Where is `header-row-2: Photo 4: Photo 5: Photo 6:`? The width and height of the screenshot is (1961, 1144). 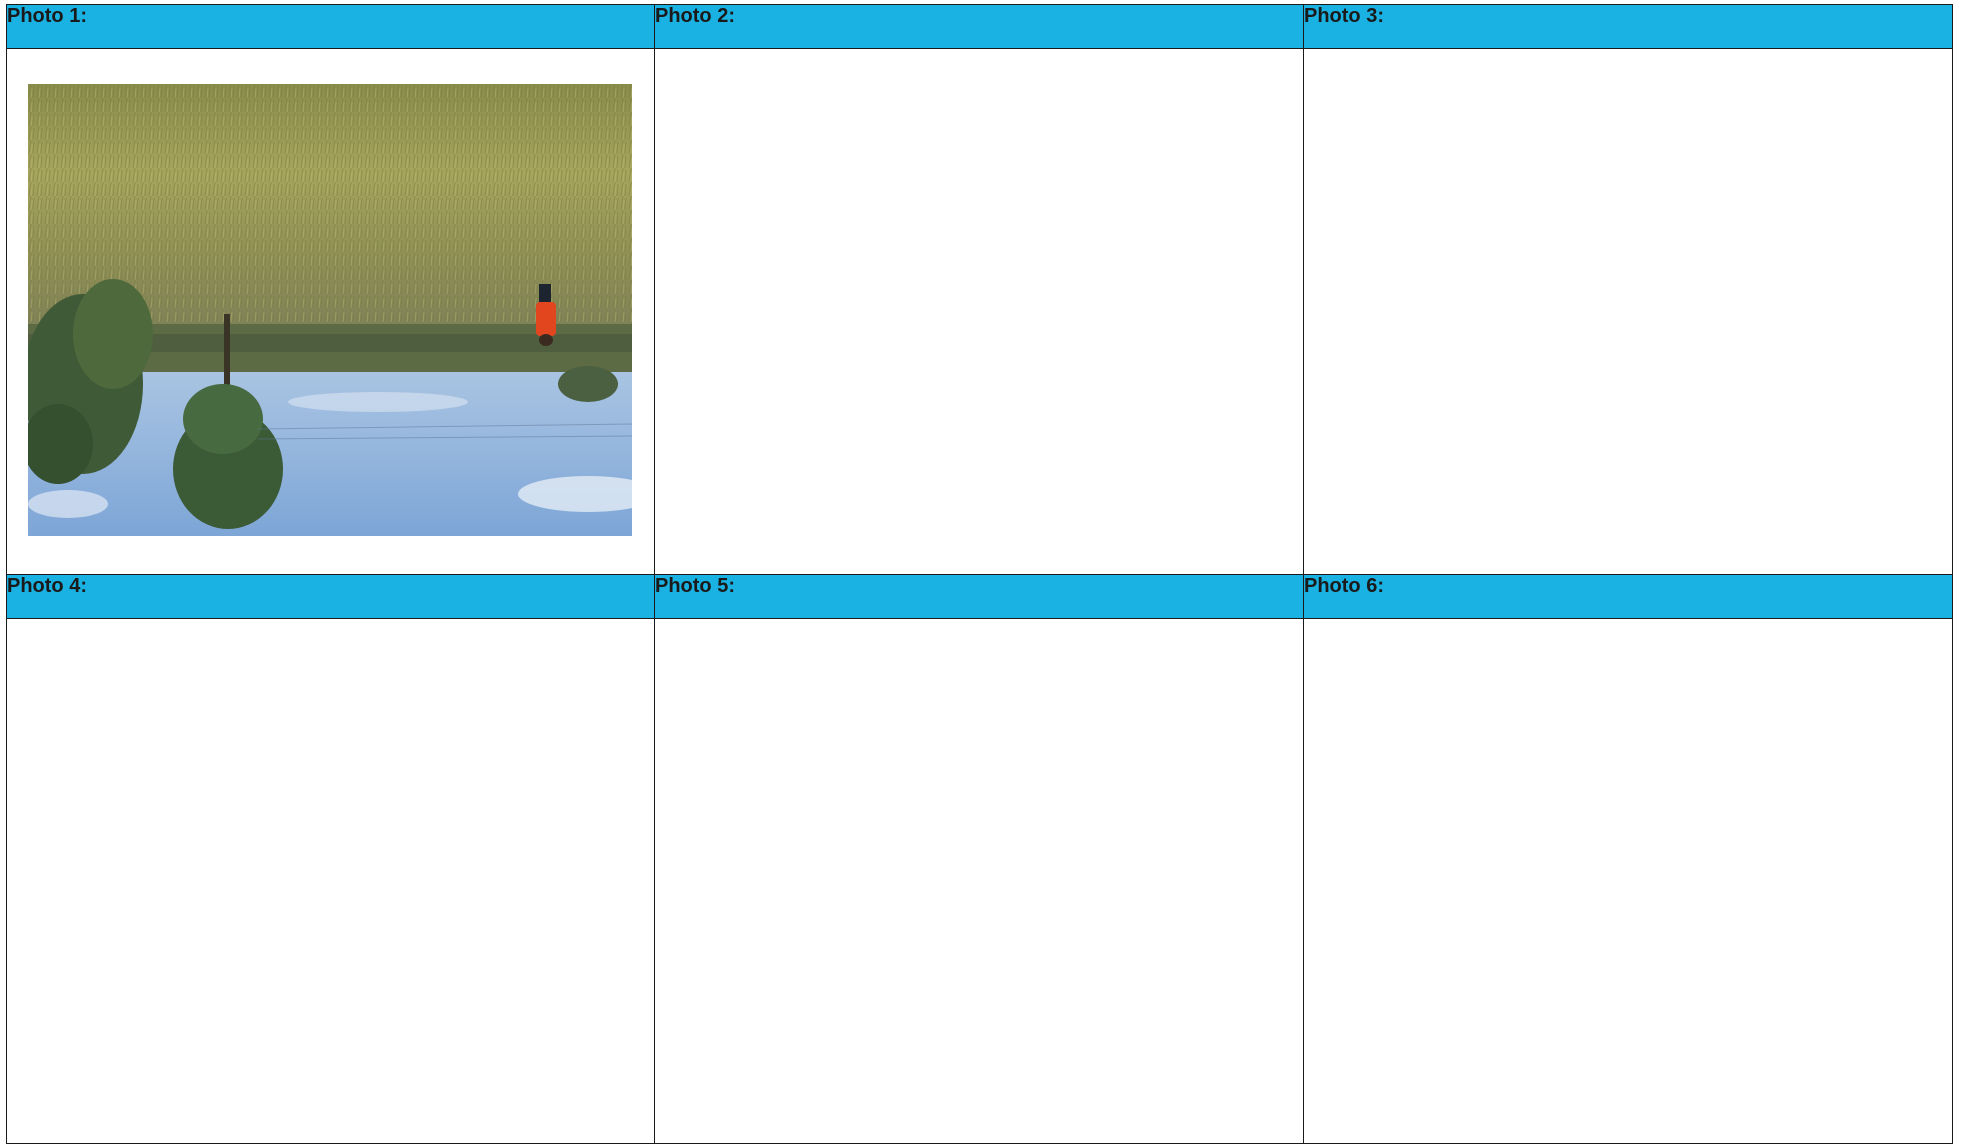 header-row-2: Photo 4: Photo 5: Photo 6: is located at coordinates (979, 596).